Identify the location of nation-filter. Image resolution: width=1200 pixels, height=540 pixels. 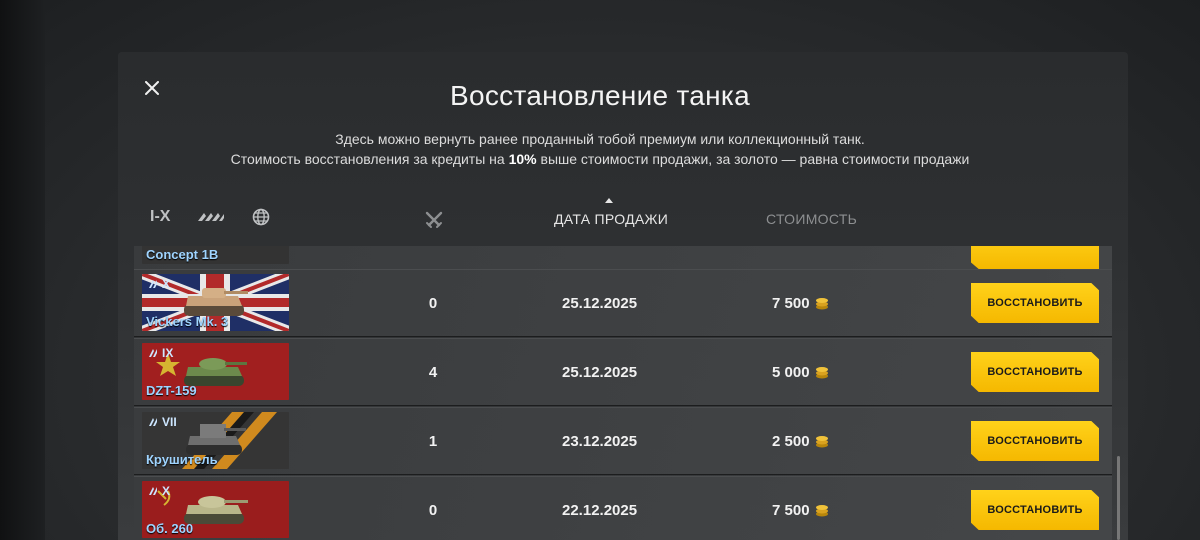
(261, 217).